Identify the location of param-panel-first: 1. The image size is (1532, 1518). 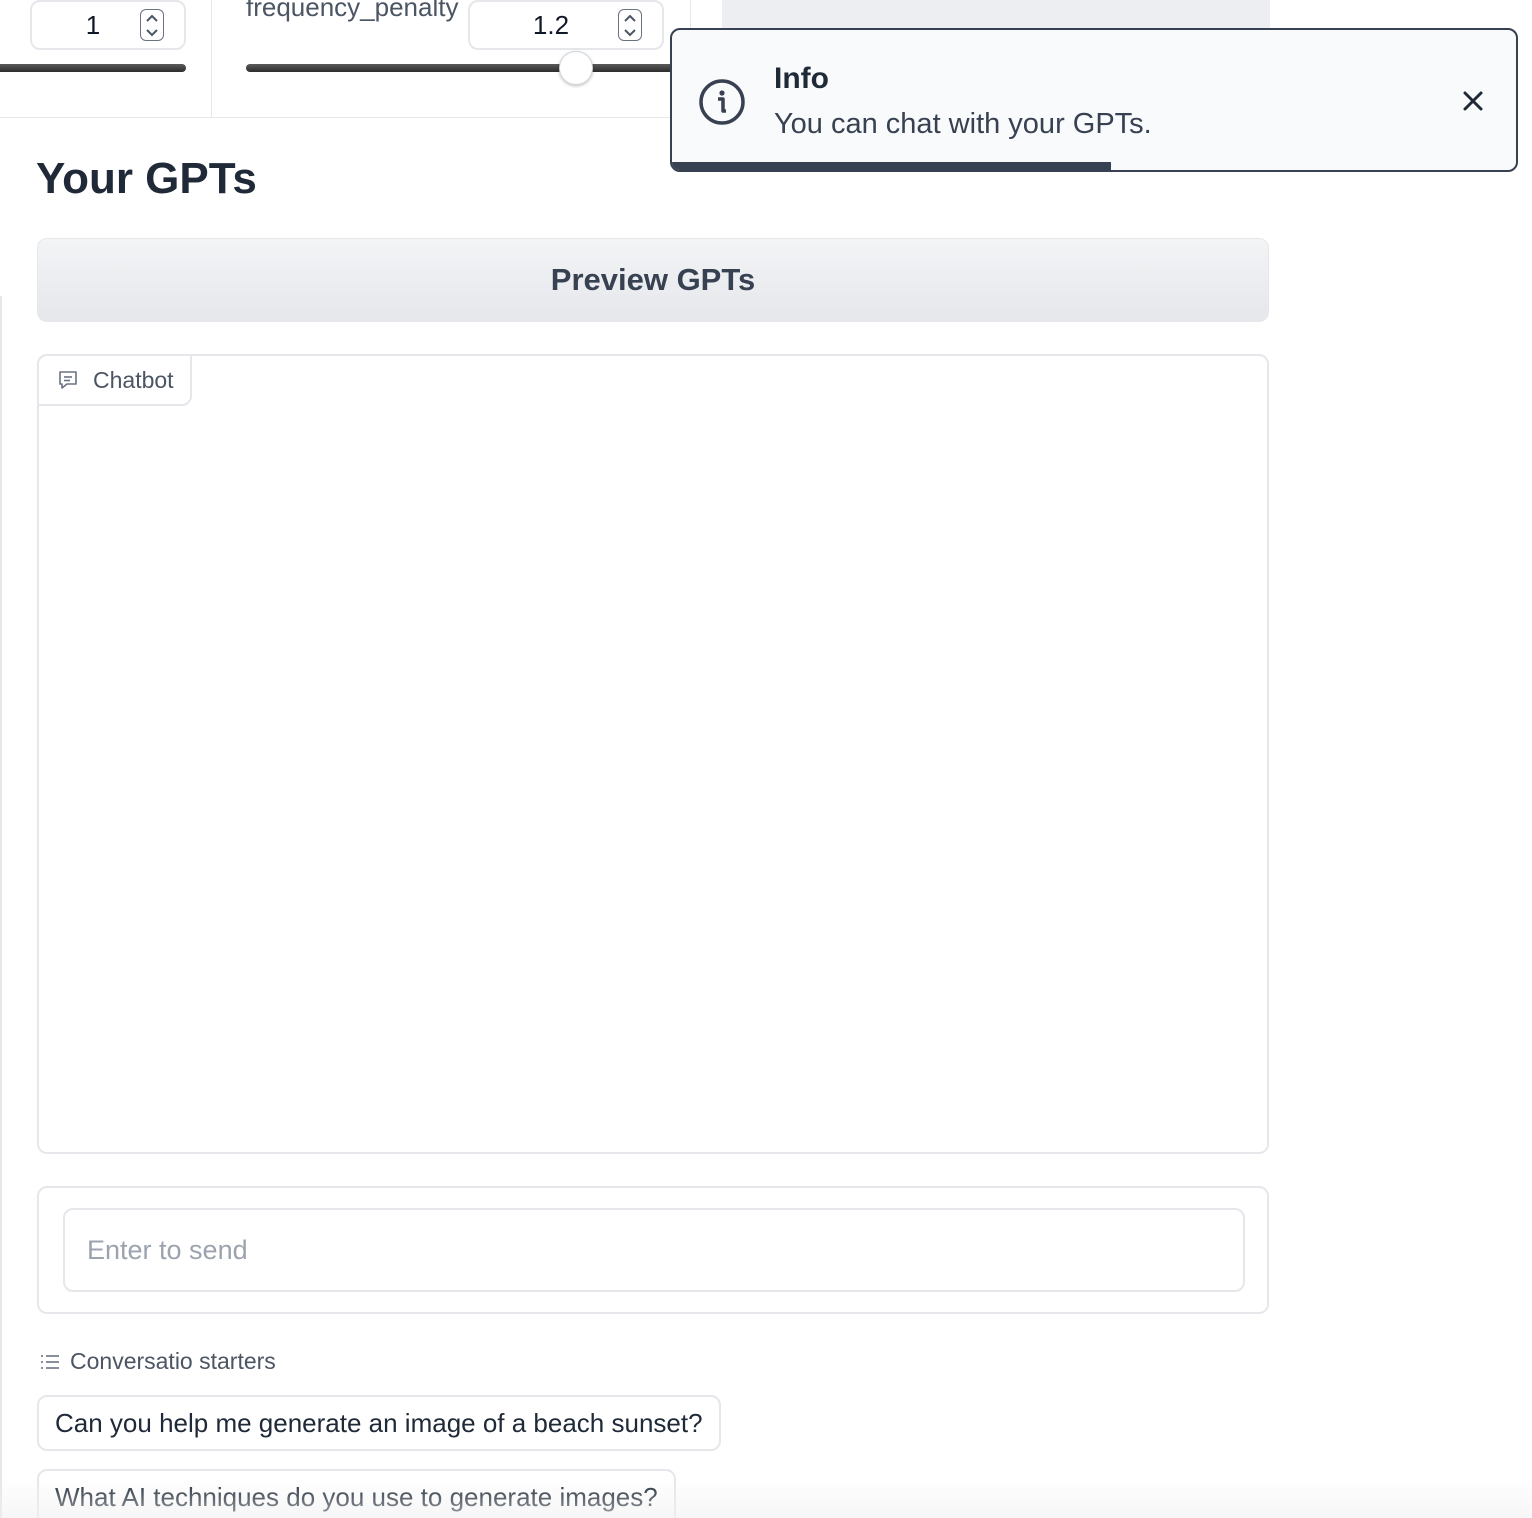
(106, 59).